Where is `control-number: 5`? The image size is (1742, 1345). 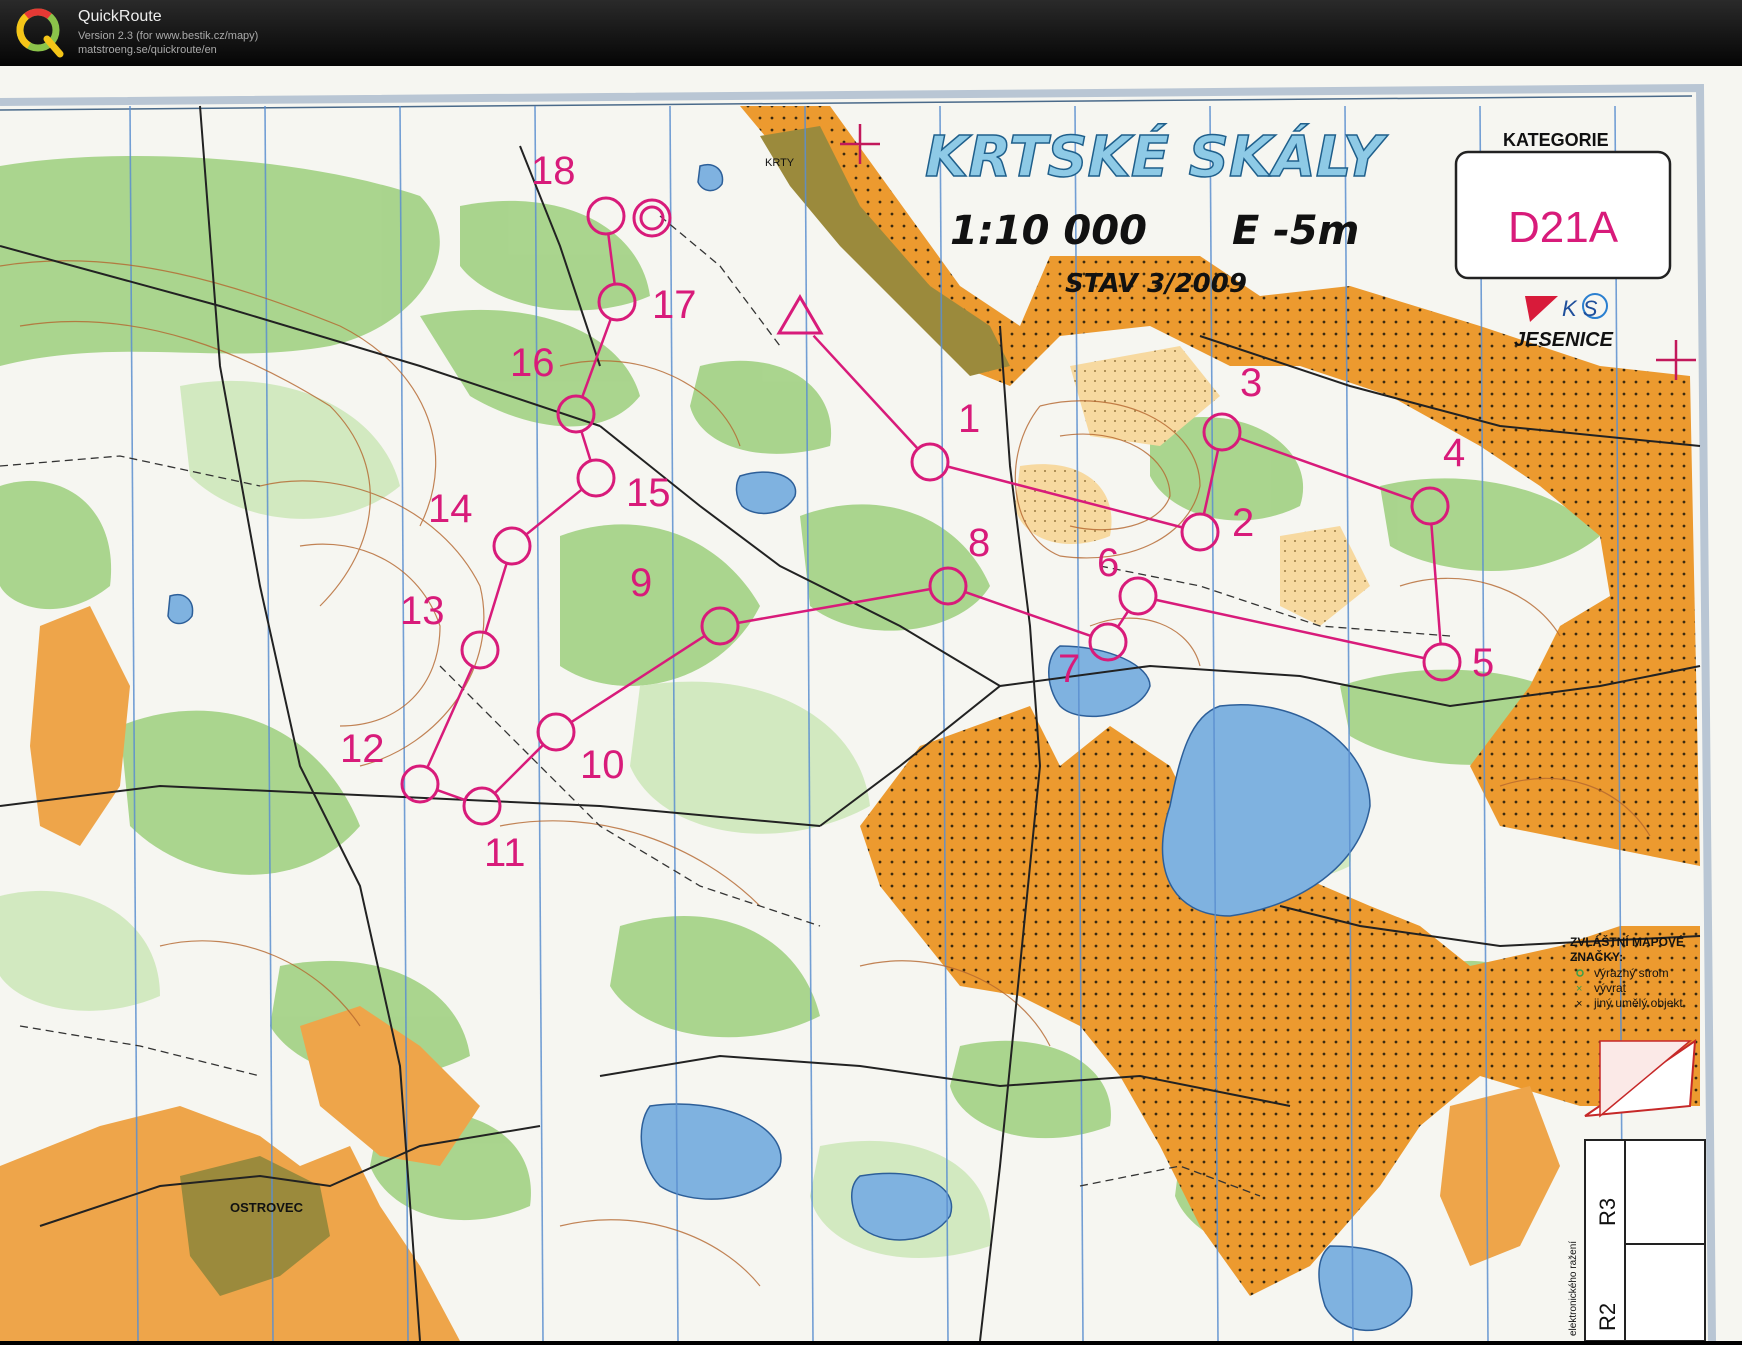 control-number: 5 is located at coordinates (1483, 663).